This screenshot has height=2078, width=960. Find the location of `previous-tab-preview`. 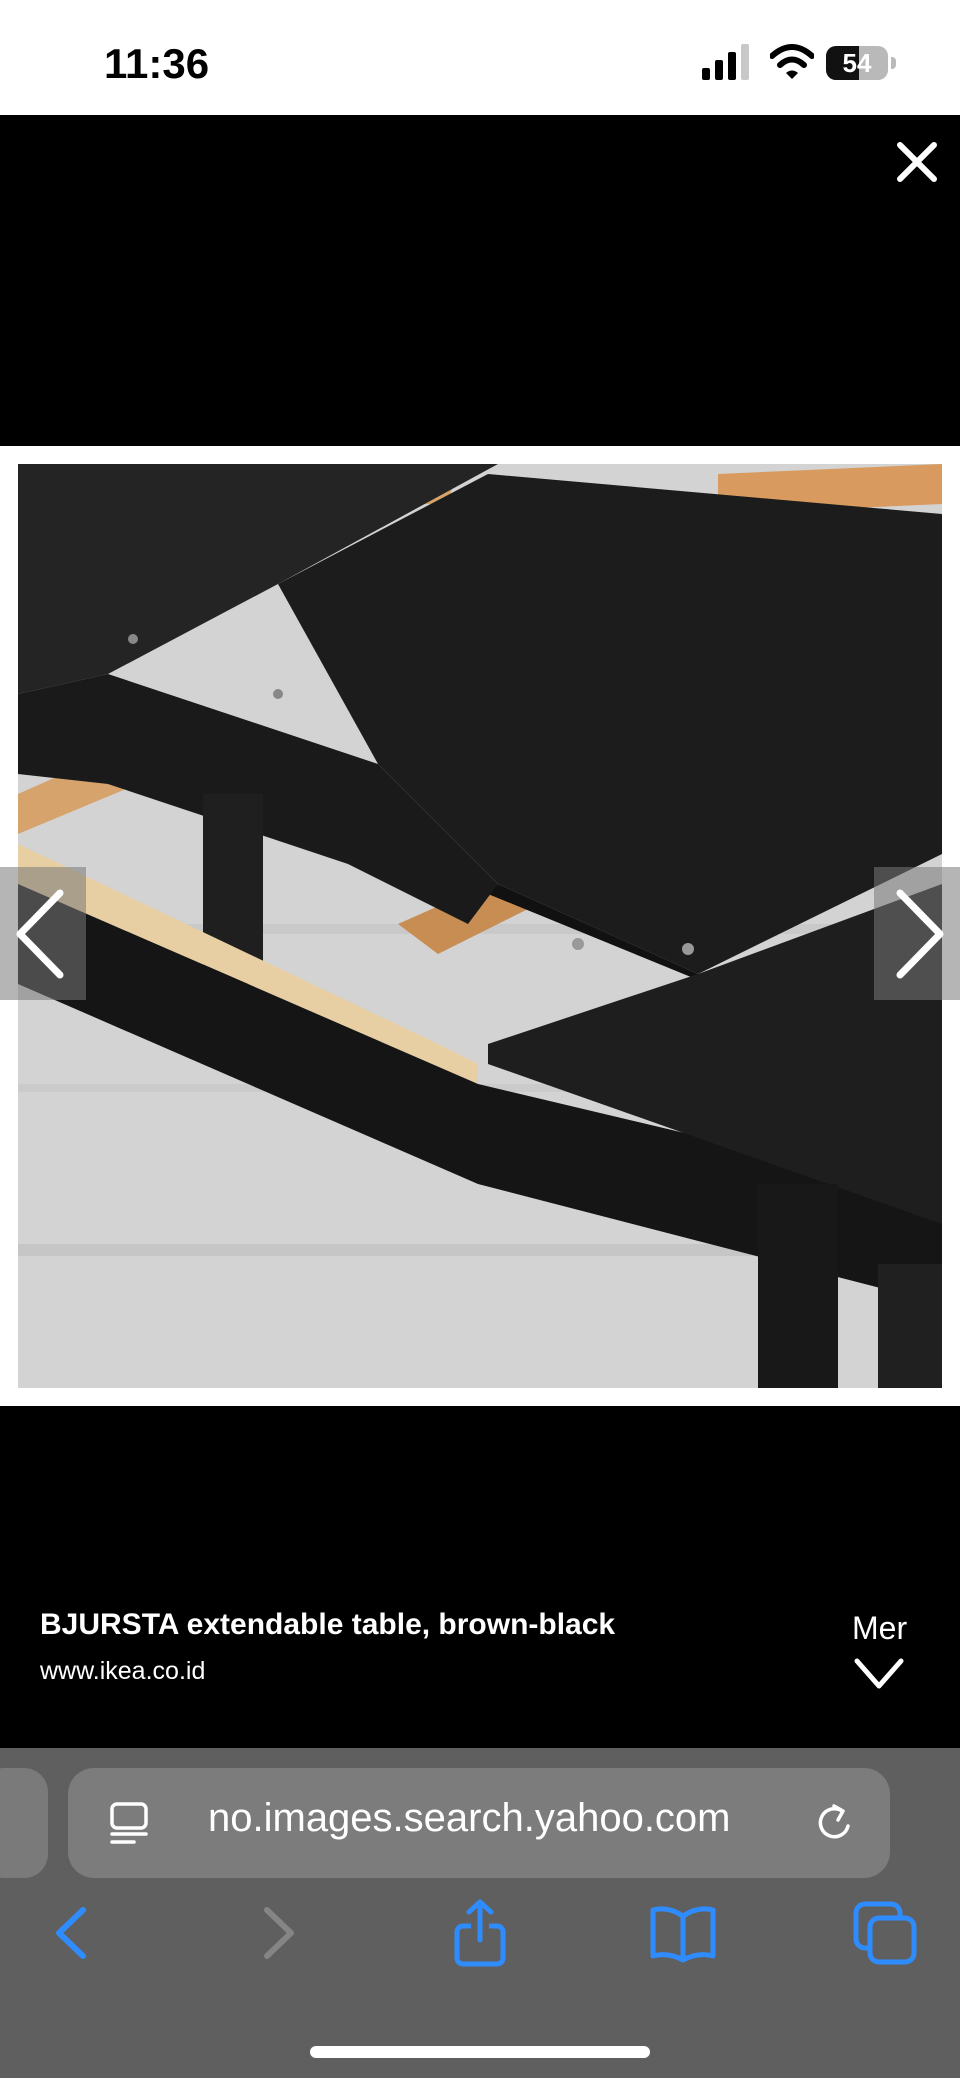

previous-tab-preview is located at coordinates (24, 1823).